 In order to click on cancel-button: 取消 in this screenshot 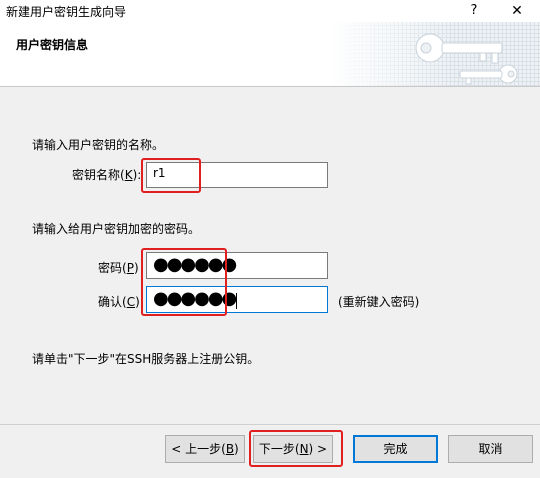, I will do `click(490, 449)`.